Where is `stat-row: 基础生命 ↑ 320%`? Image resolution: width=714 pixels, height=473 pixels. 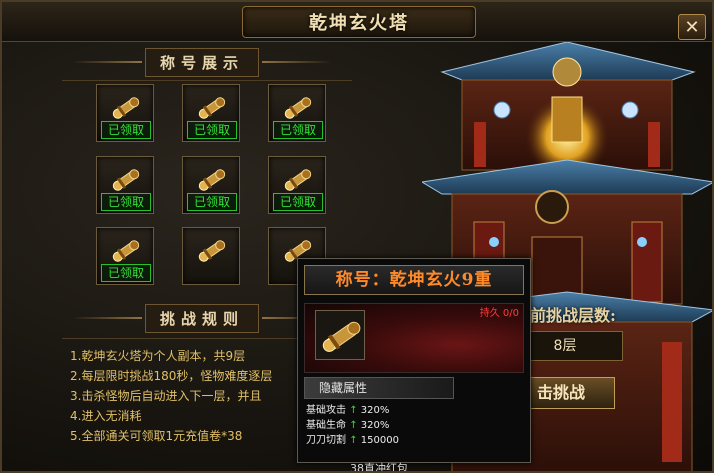 stat-row: 基础生命 ↑ 320% is located at coordinates (352, 425).